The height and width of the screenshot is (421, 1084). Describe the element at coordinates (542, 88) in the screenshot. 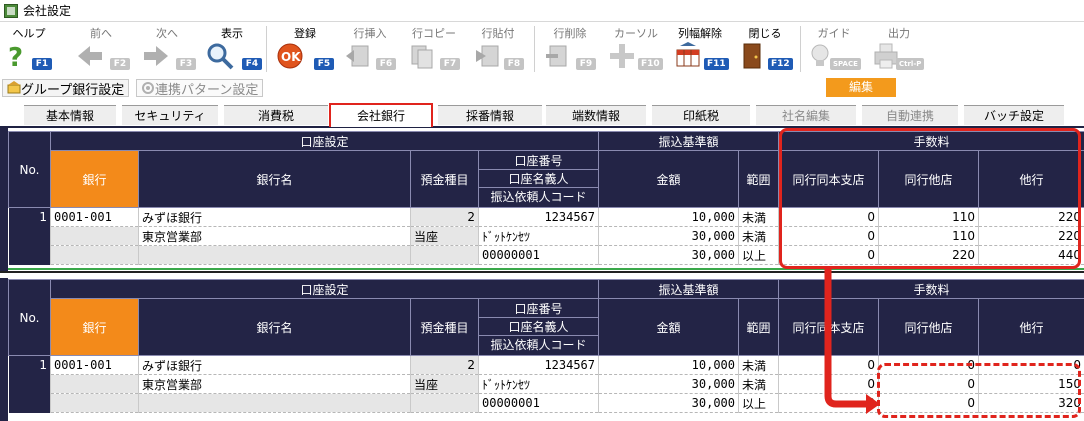

I see `sub-toolbar: グループ銀行設定 連携パターン設定` at that location.